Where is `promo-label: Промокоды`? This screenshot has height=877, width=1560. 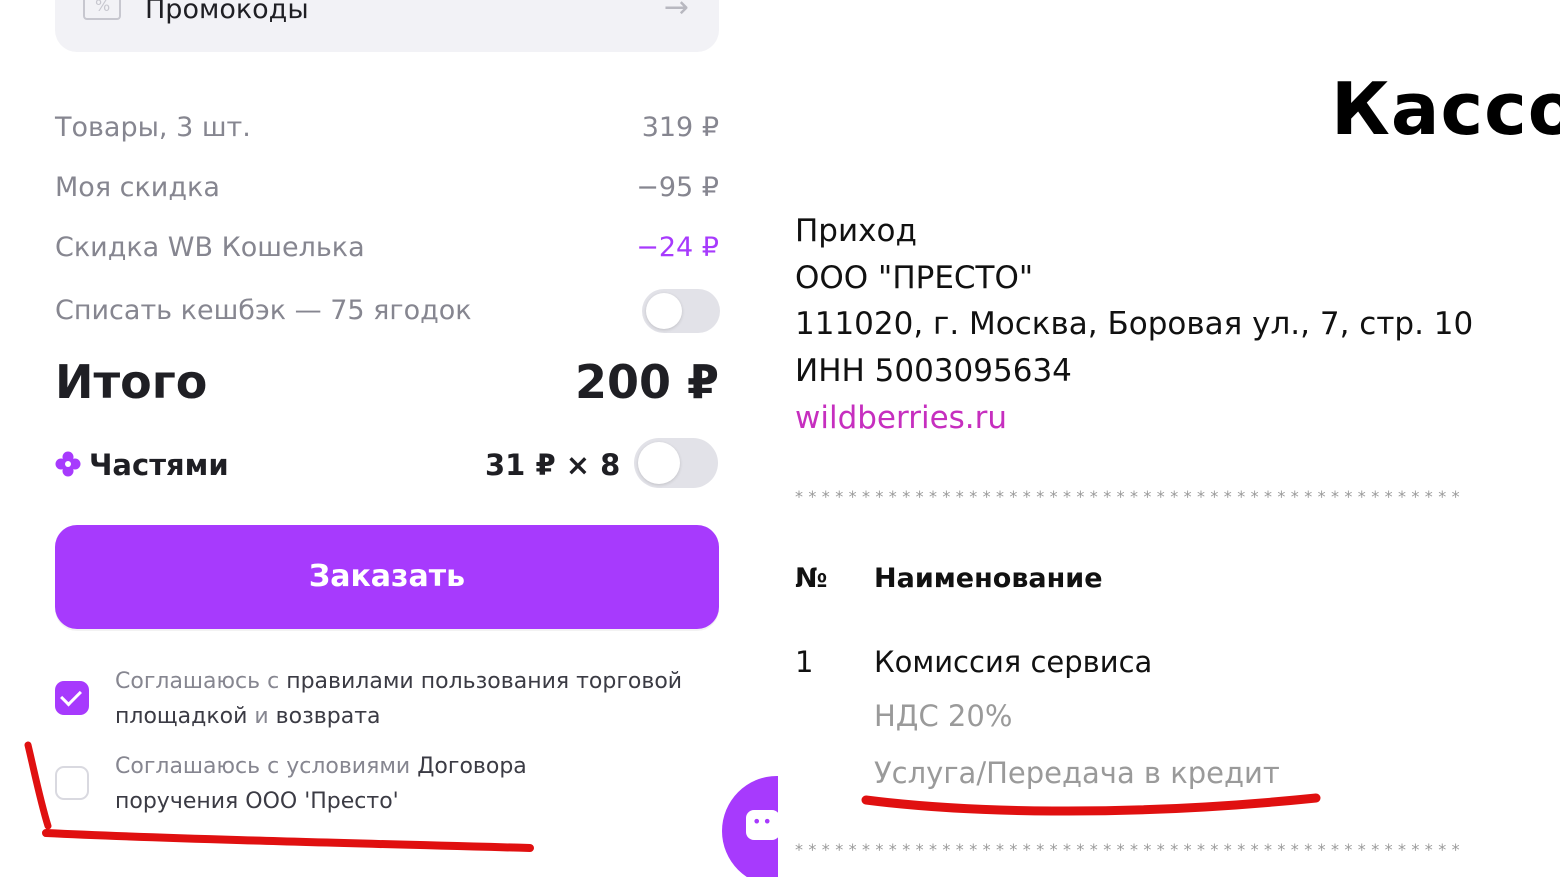
promo-label: Промокоды is located at coordinates (227, 12).